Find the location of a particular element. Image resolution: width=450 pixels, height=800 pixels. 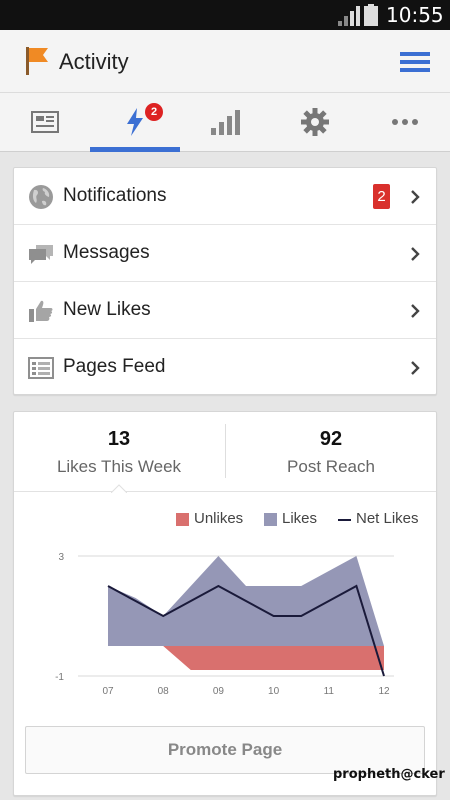

flag-icon is located at coordinates (37, 61).